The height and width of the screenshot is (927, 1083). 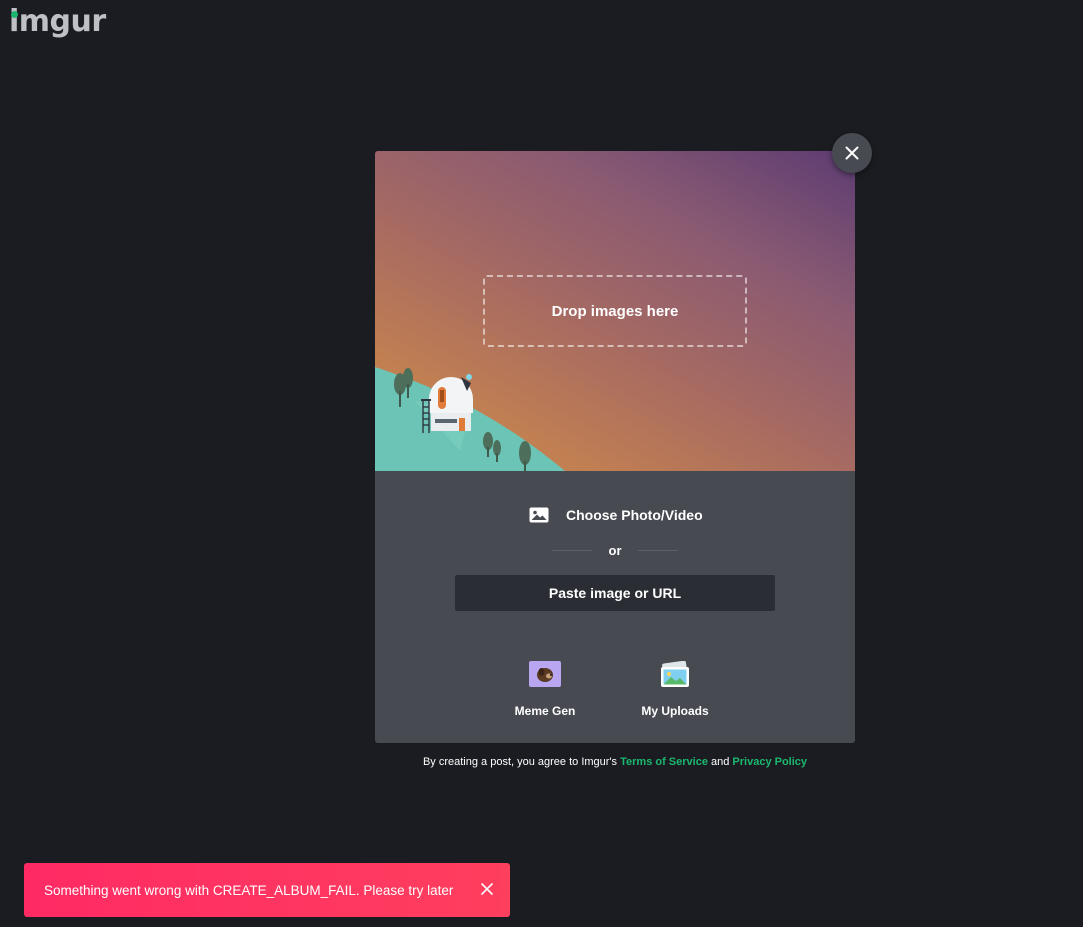 I want to click on privacy-policy-link: Privacy Policy, so click(x=769, y=762).